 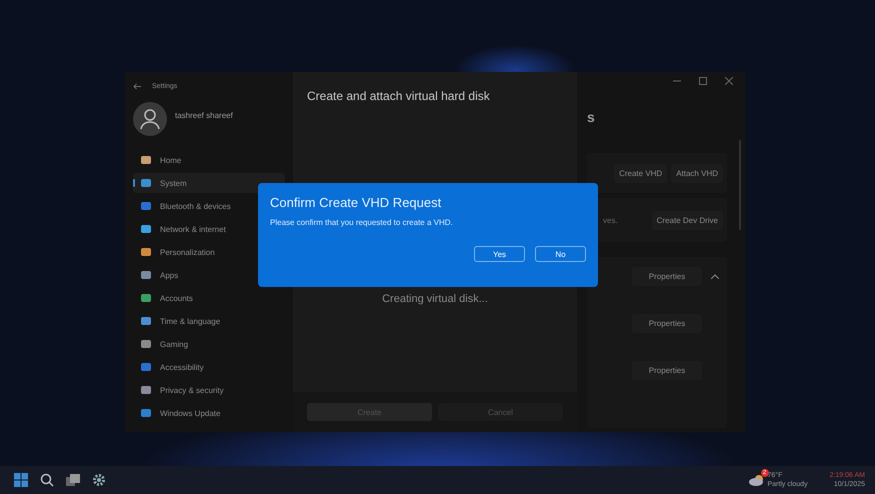 I want to click on cloud-sun-icon, so click(x=756, y=480).